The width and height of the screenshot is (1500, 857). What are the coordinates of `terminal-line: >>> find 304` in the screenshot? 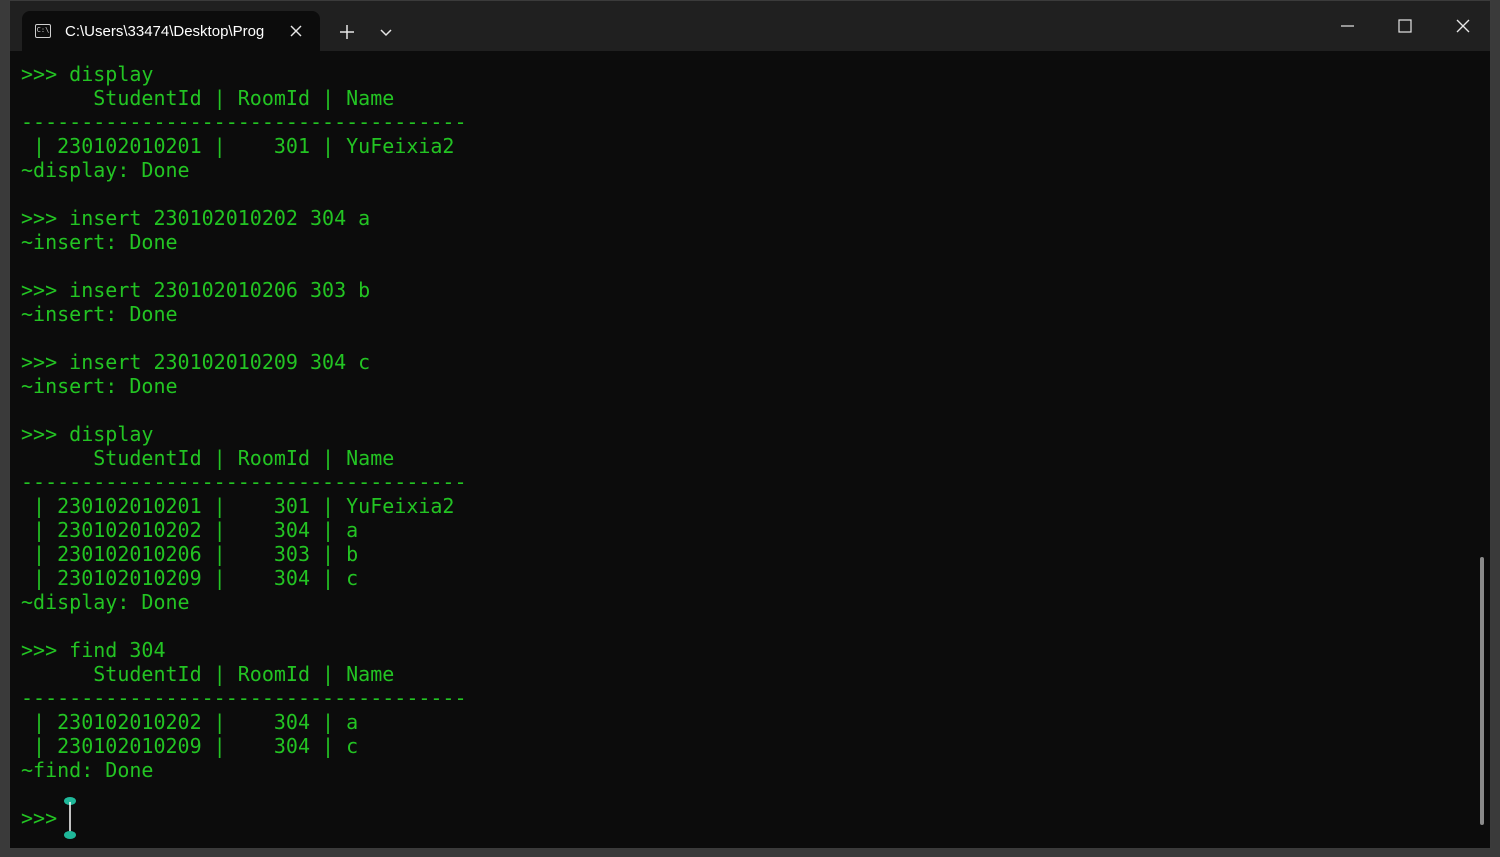 It's located at (93, 650).